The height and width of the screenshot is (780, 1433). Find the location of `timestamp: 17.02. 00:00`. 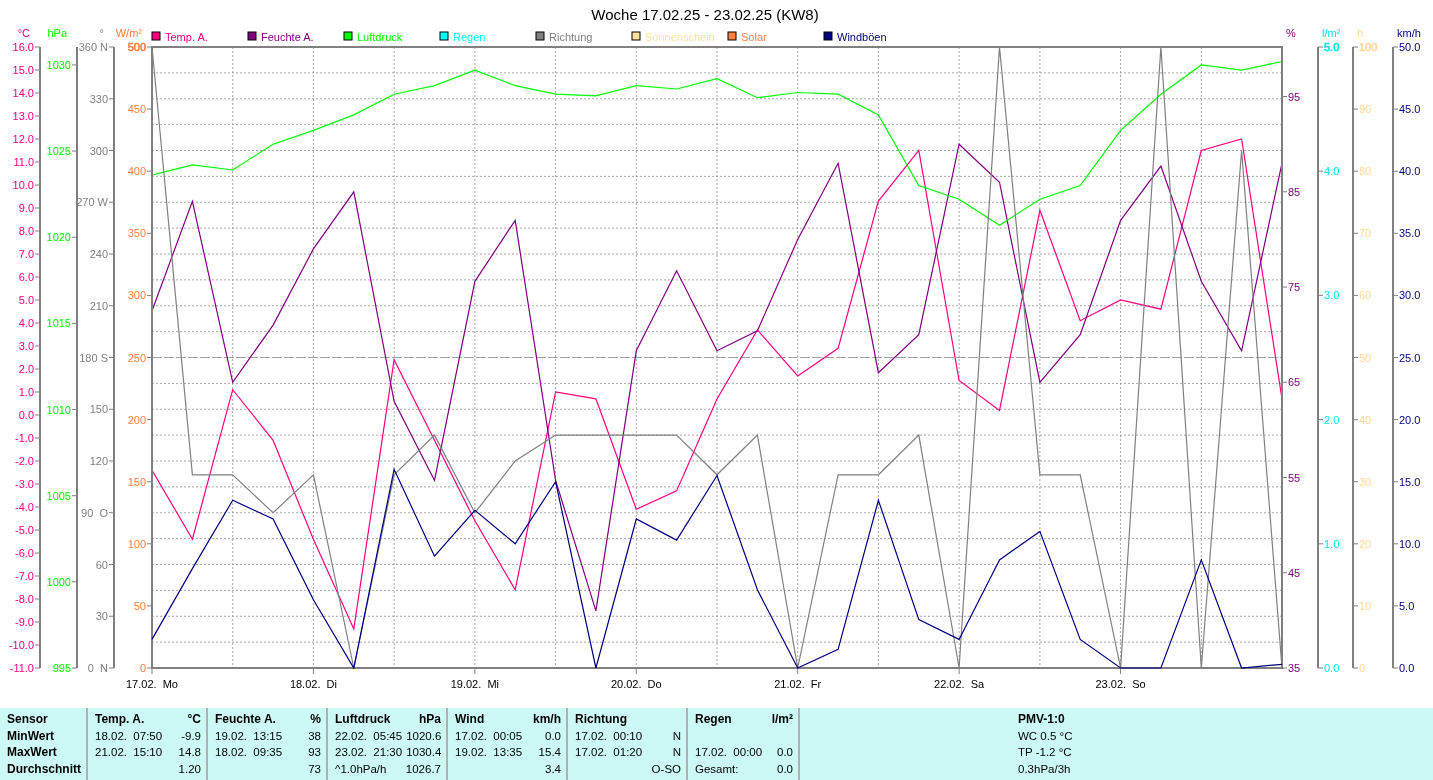

timestamp: 17.02. 00:00 is located at coordinates (729, 752).